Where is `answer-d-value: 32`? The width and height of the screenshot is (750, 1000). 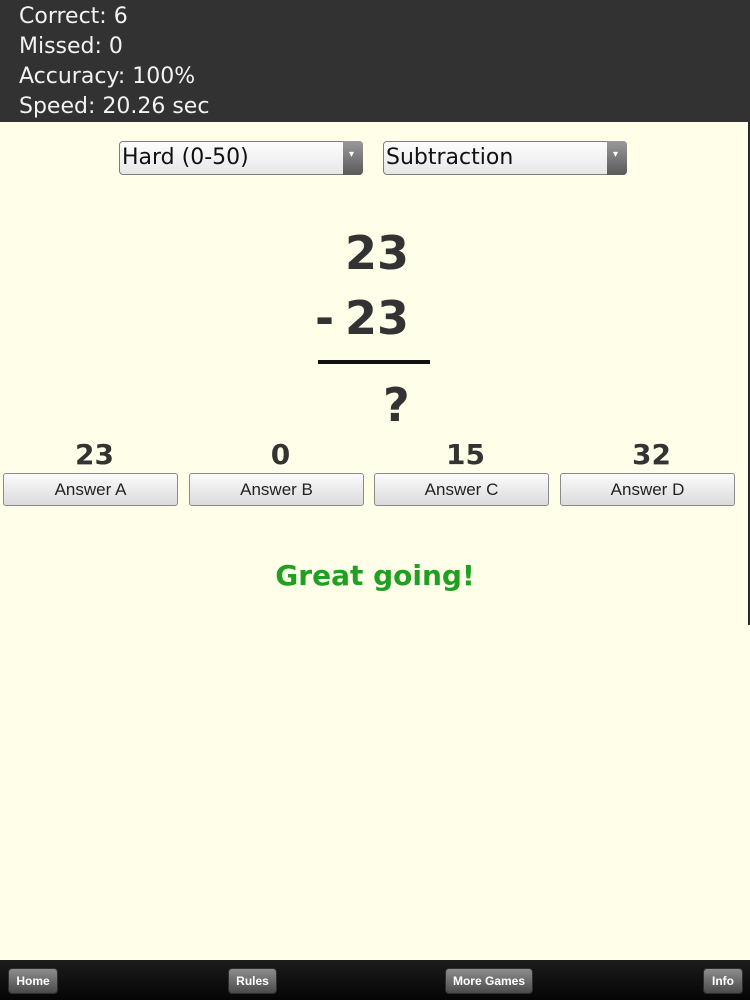 answer-d-value: 32 is located at coordinates (651, 454).